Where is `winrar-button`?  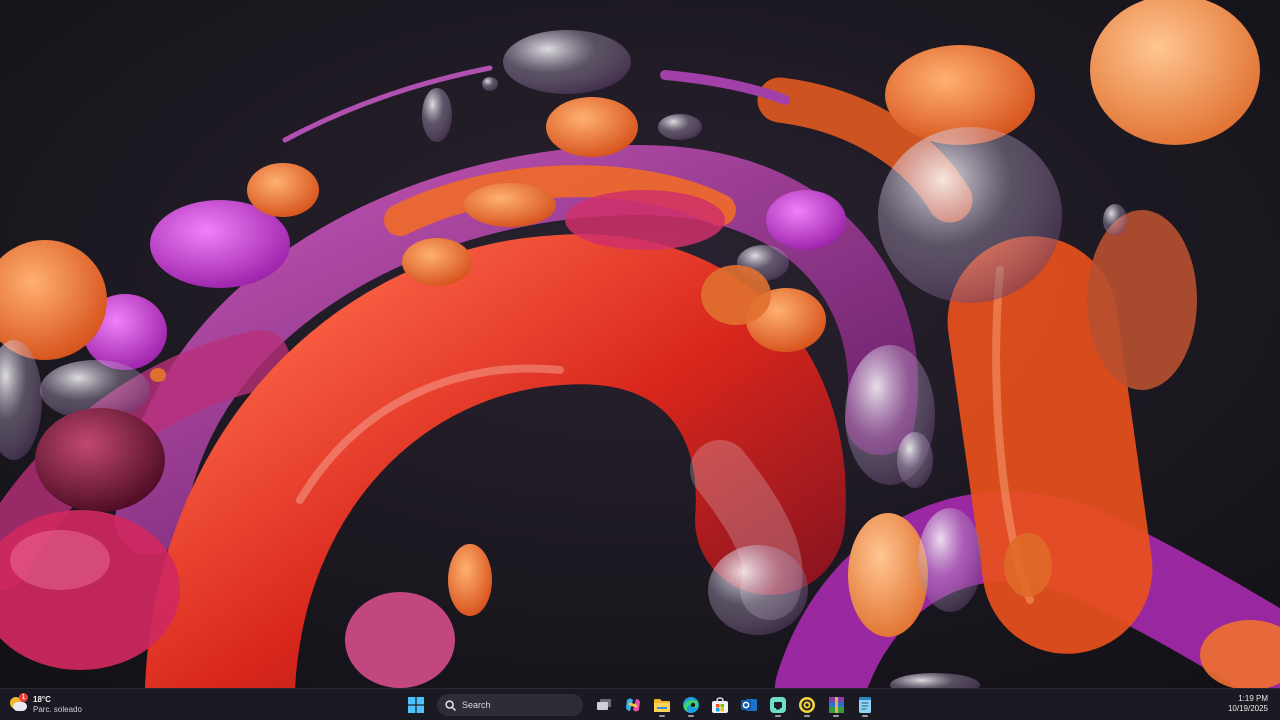
winrar-button is located at coordinates (836, 705).